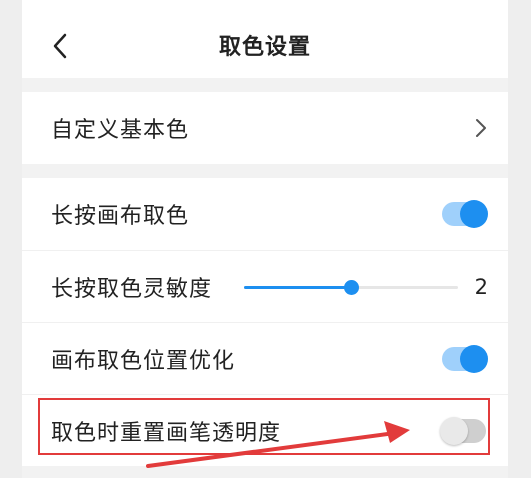  What do you see at coordinates (132, 289) in the screenshot?
I see `sensitivity-label: 长按取色灵敏度` at bounding box center [132, 289].